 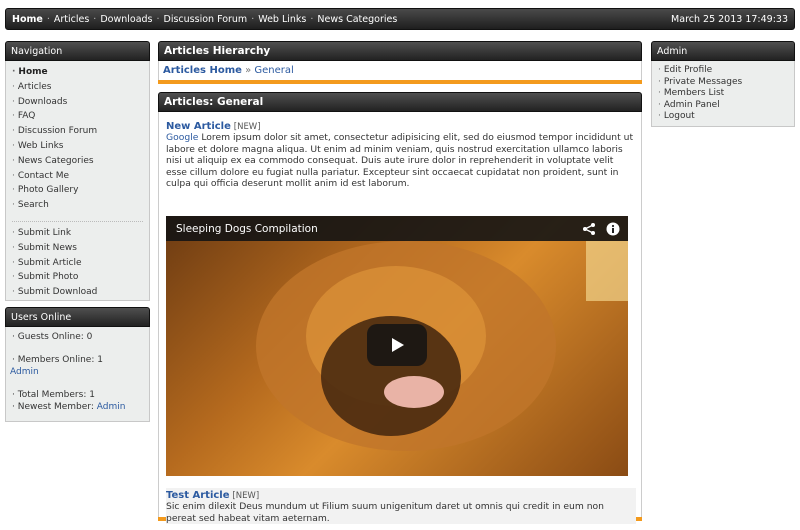 I want to click on nav-item-home: · Home, so click(x=77, y=72).